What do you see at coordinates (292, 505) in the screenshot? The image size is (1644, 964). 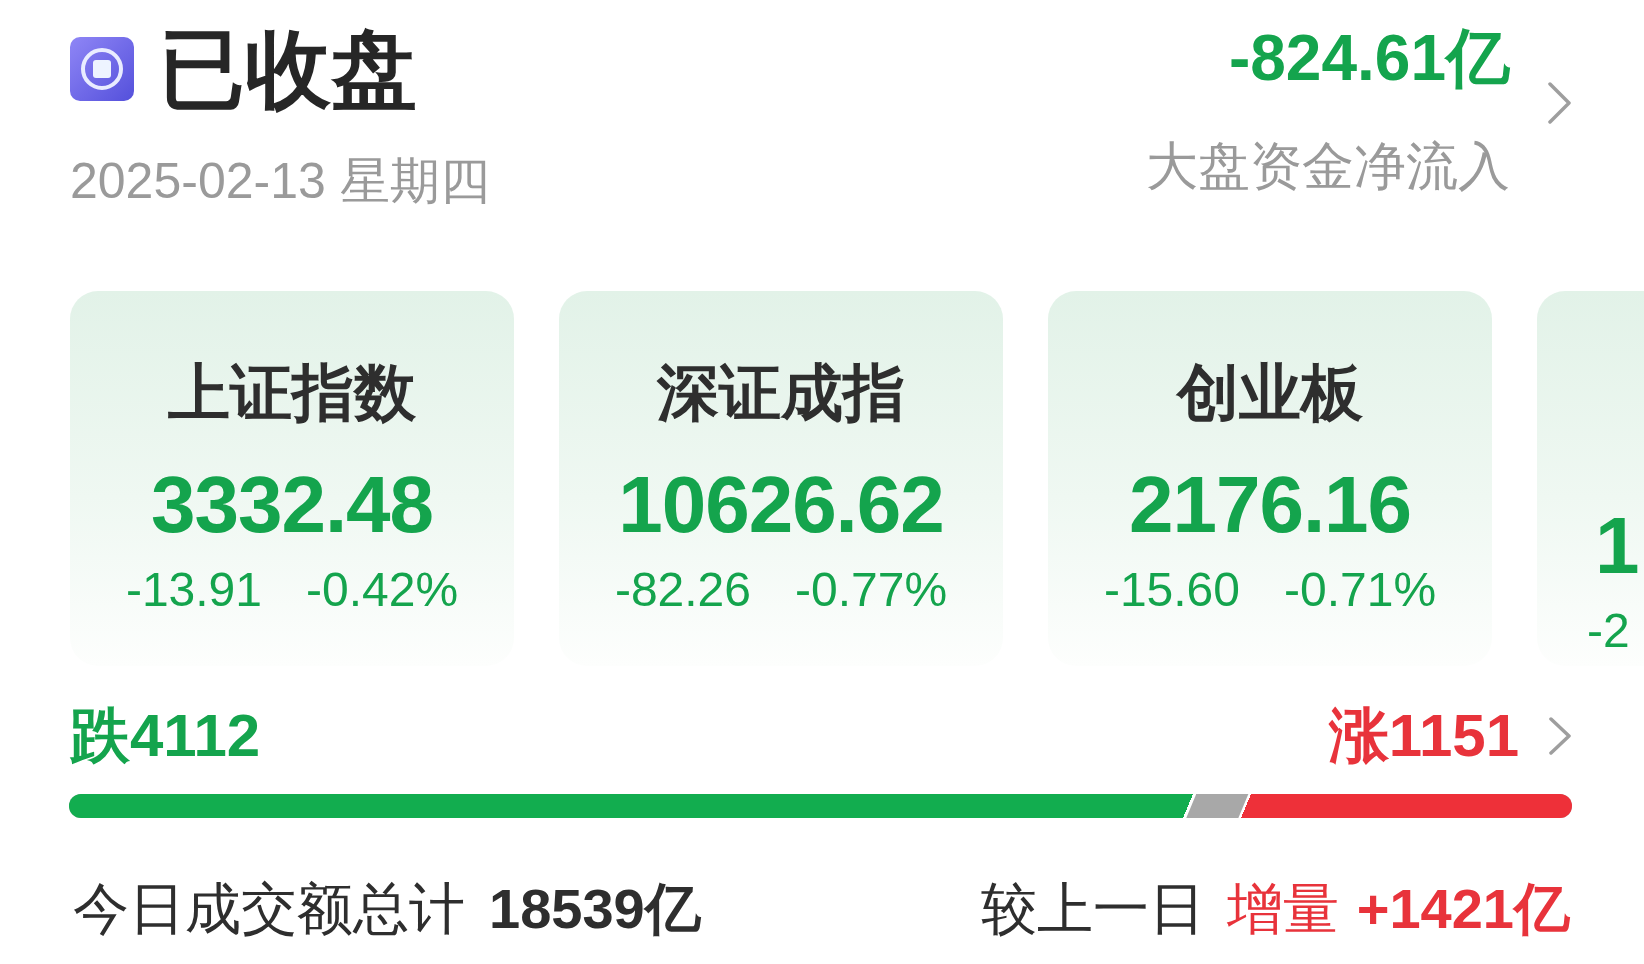 I see `index-value: 3332.48` at bounding box center [292, 505].